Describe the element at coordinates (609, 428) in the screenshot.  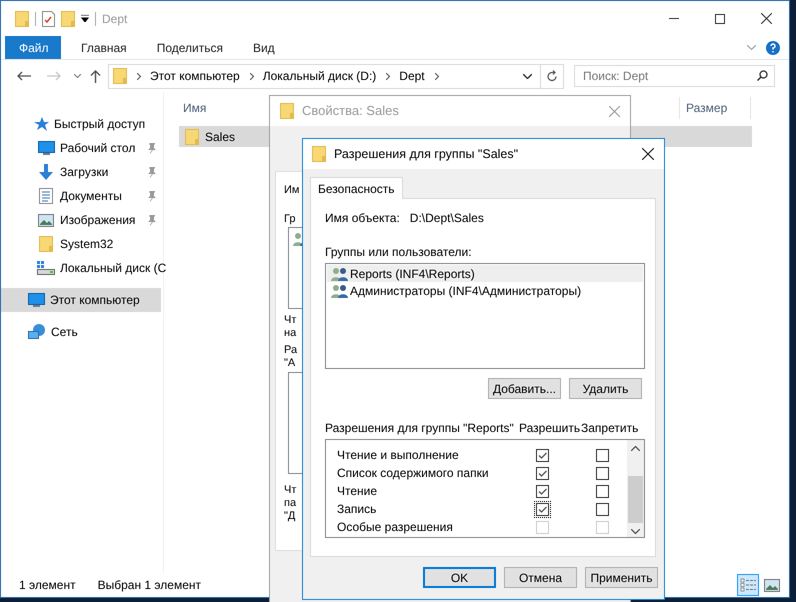
I see `column-header: Запретить` at that location.